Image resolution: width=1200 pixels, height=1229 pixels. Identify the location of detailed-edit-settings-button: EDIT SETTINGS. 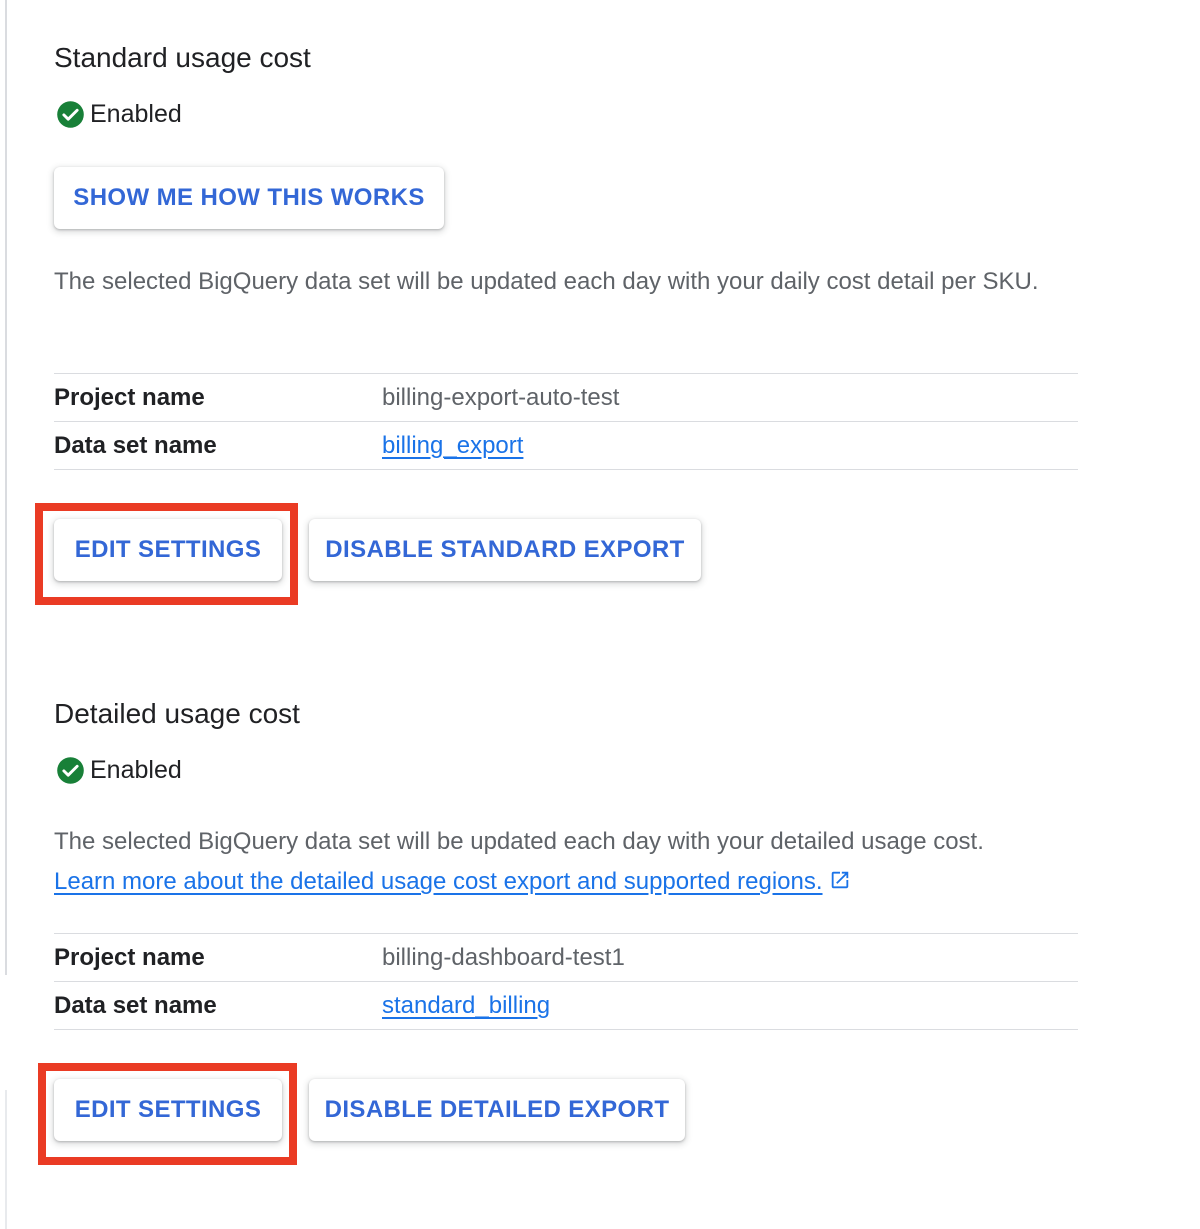
(168, 1110).